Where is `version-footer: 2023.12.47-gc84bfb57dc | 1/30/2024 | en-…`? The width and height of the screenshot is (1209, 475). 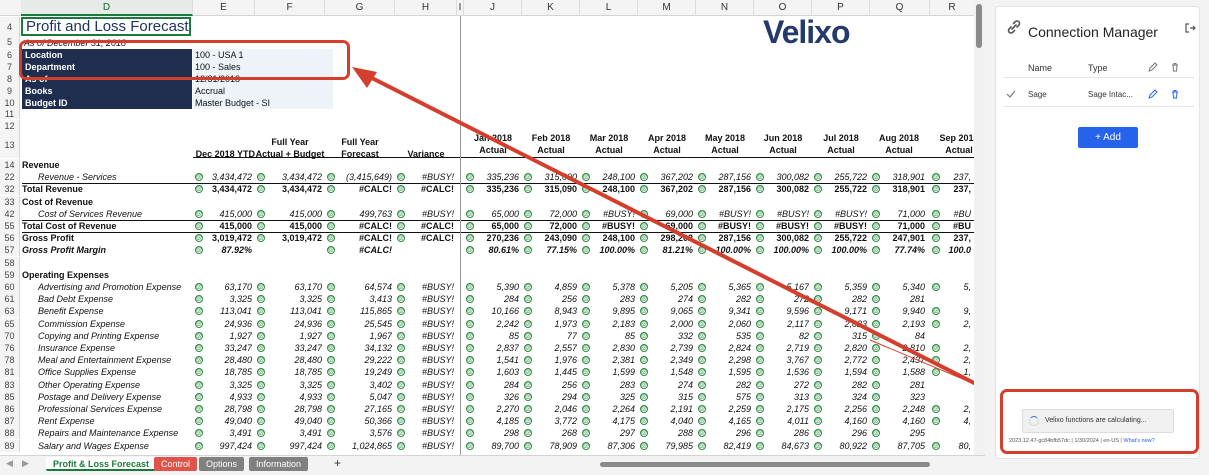
version-footer: 2023.12.47-gc84bfb57dc | 1/30/2024 | en-… is located at coordinates (1082, 441).